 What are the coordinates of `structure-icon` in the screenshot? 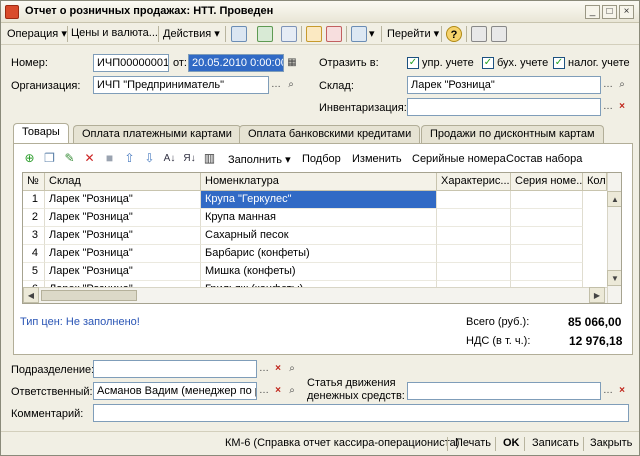 It's located at (289, 34).